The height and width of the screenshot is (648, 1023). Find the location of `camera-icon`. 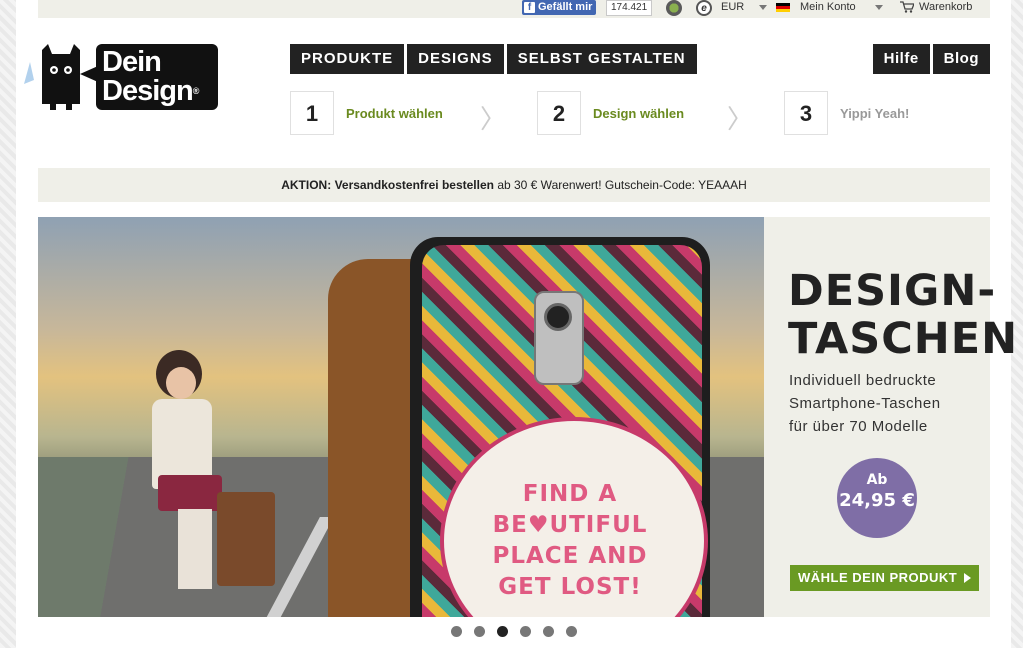

camera-icon is located at coordinates (559, 338).